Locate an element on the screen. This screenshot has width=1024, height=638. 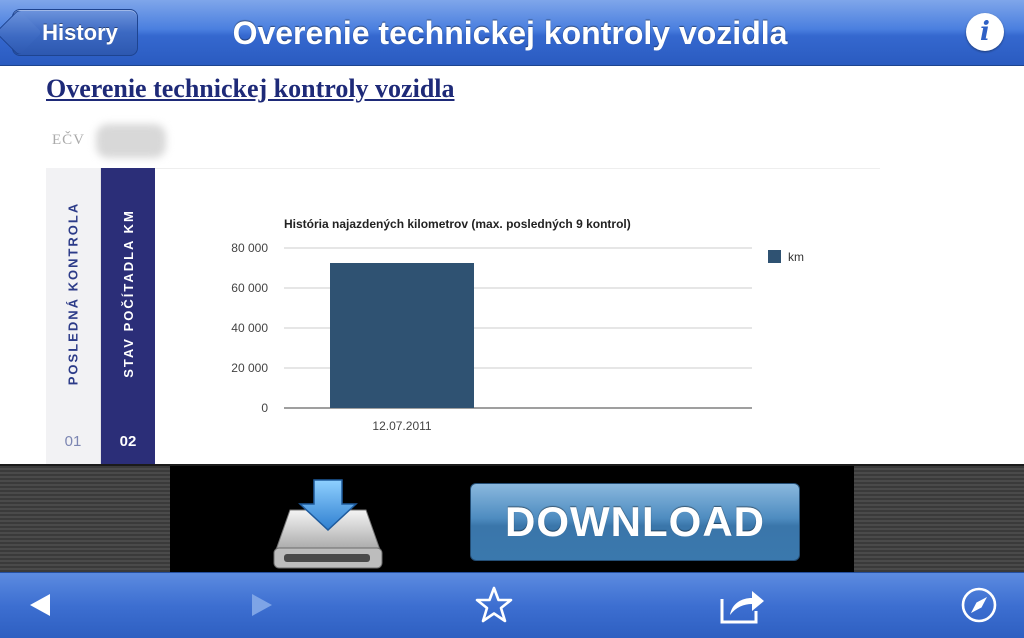
x-tick-label: 12.07.2011 is located at coordinates (401, 426).